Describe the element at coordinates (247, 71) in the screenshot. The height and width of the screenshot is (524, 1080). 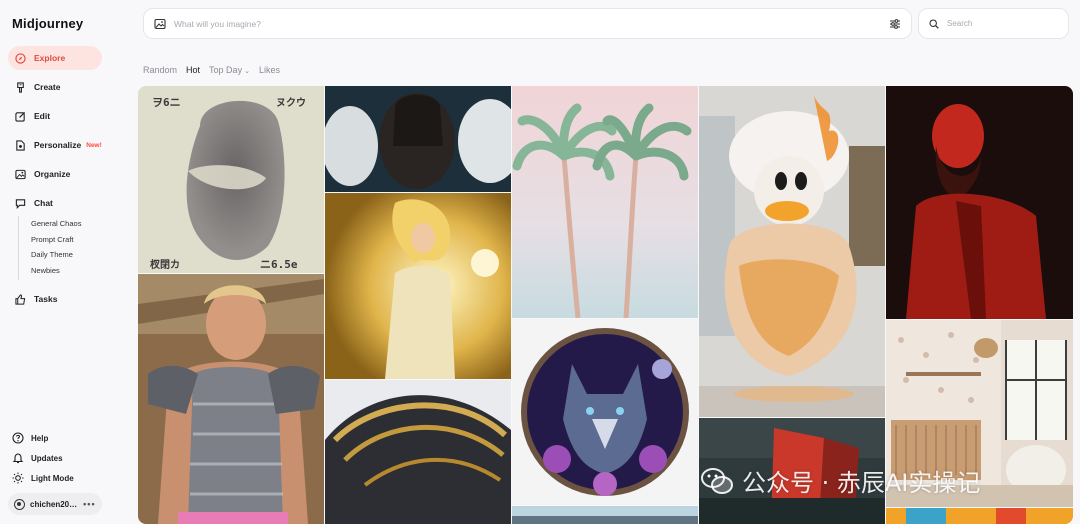
I see `chevron-down-icon: ⌄` at that location.